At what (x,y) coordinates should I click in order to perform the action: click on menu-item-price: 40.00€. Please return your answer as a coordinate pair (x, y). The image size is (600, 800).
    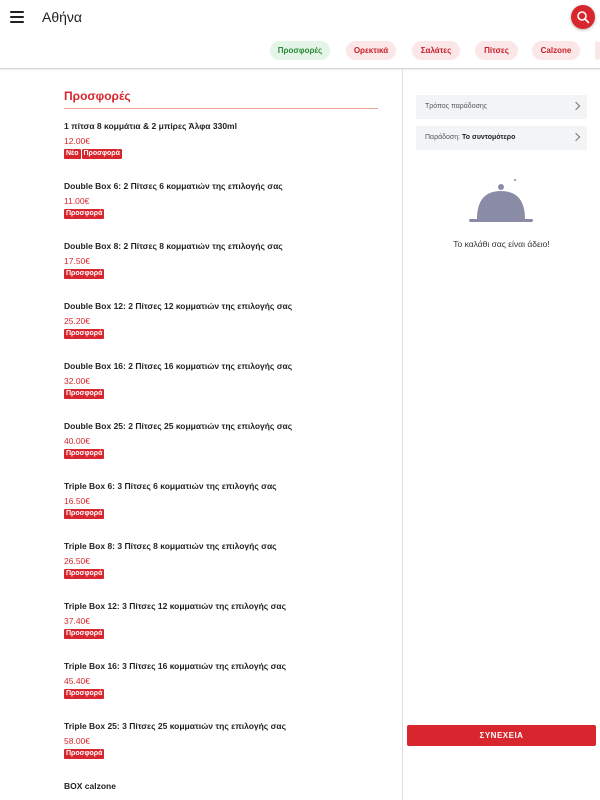
    Looking at the image, I should click on (77, 441).